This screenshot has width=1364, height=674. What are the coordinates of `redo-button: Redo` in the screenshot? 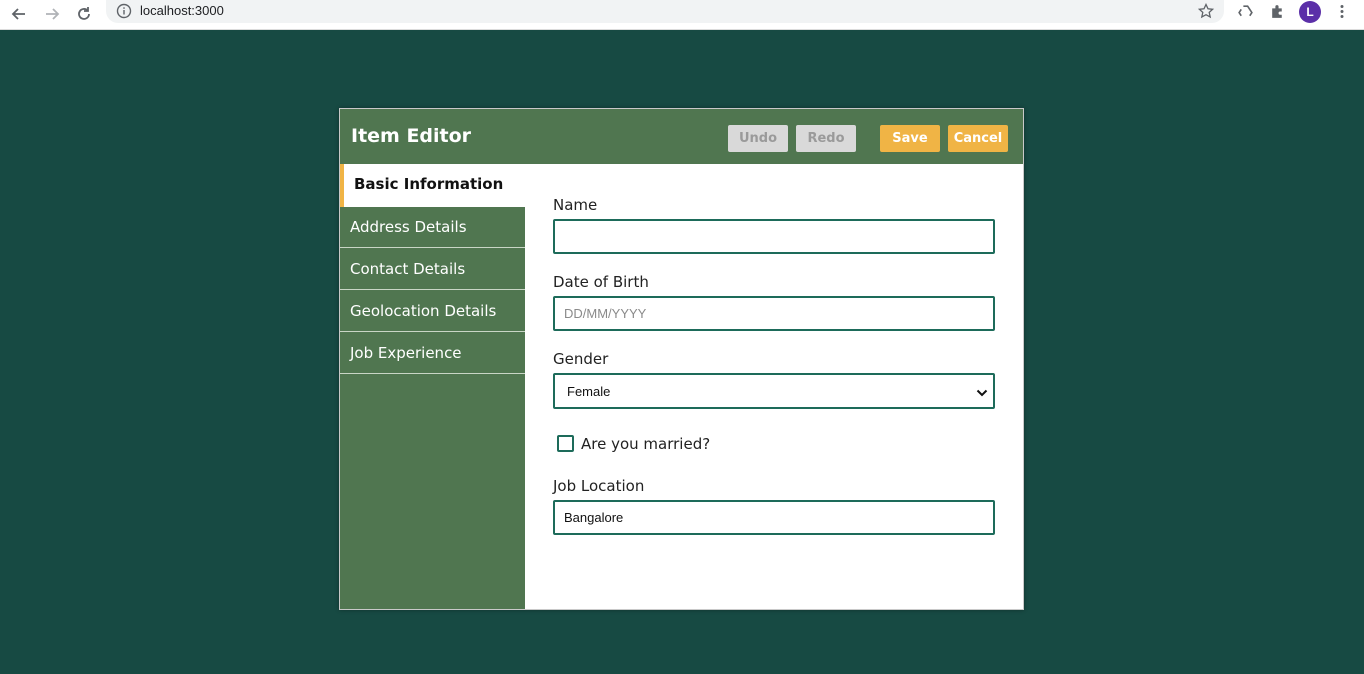 It's located at (826, 138).